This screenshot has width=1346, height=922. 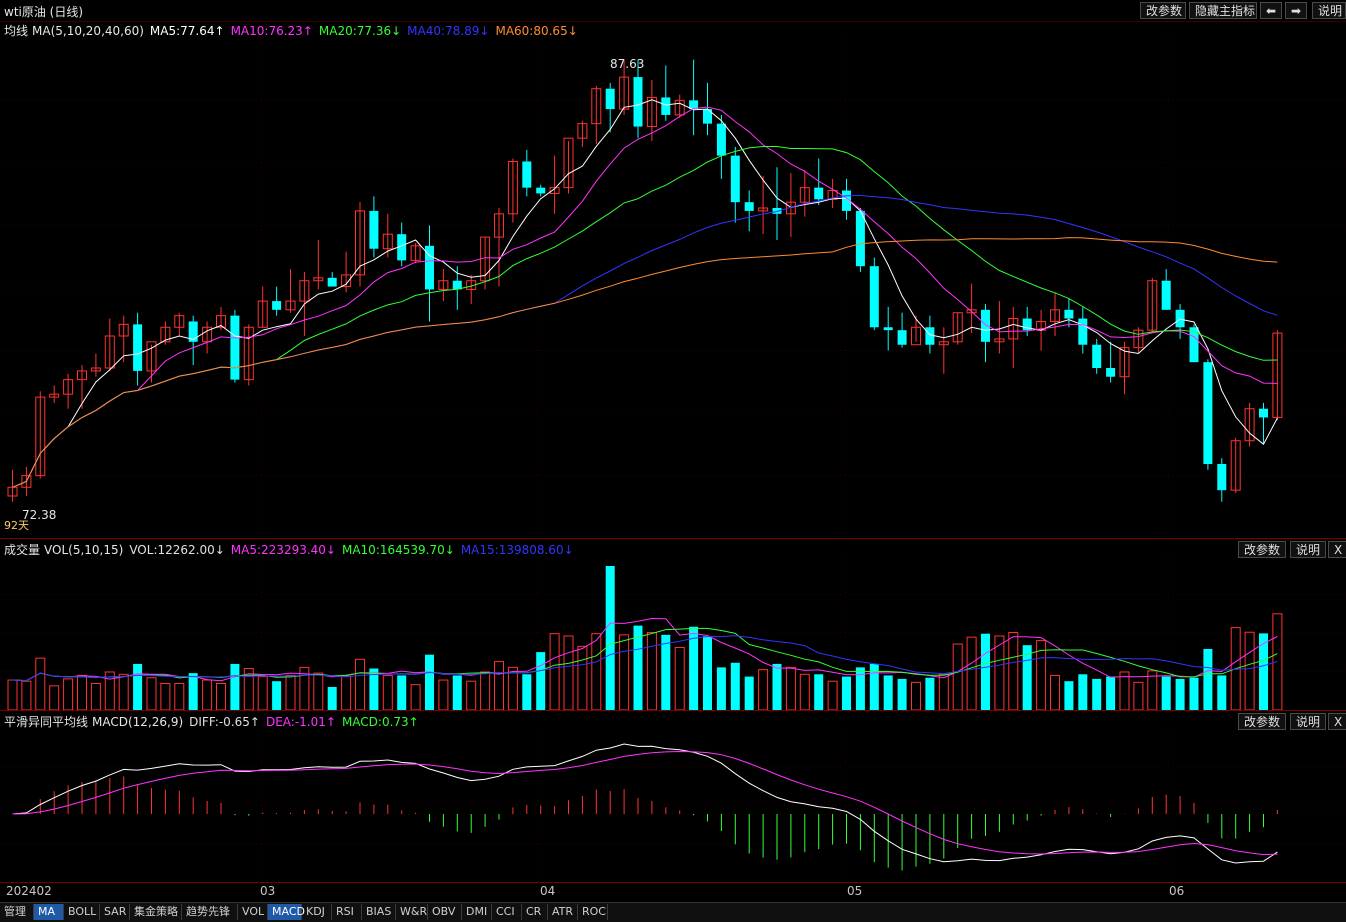 What do you see at coordinates (1271, 10) in the screenshot?
I see `arrow-left-icon: ⬅` at bounding box center [1271, 10].